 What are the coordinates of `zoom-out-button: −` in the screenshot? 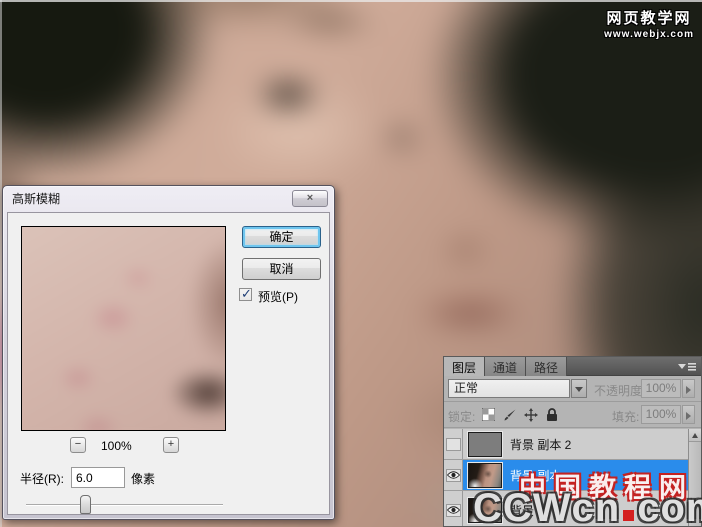 It's located at (78, 445).